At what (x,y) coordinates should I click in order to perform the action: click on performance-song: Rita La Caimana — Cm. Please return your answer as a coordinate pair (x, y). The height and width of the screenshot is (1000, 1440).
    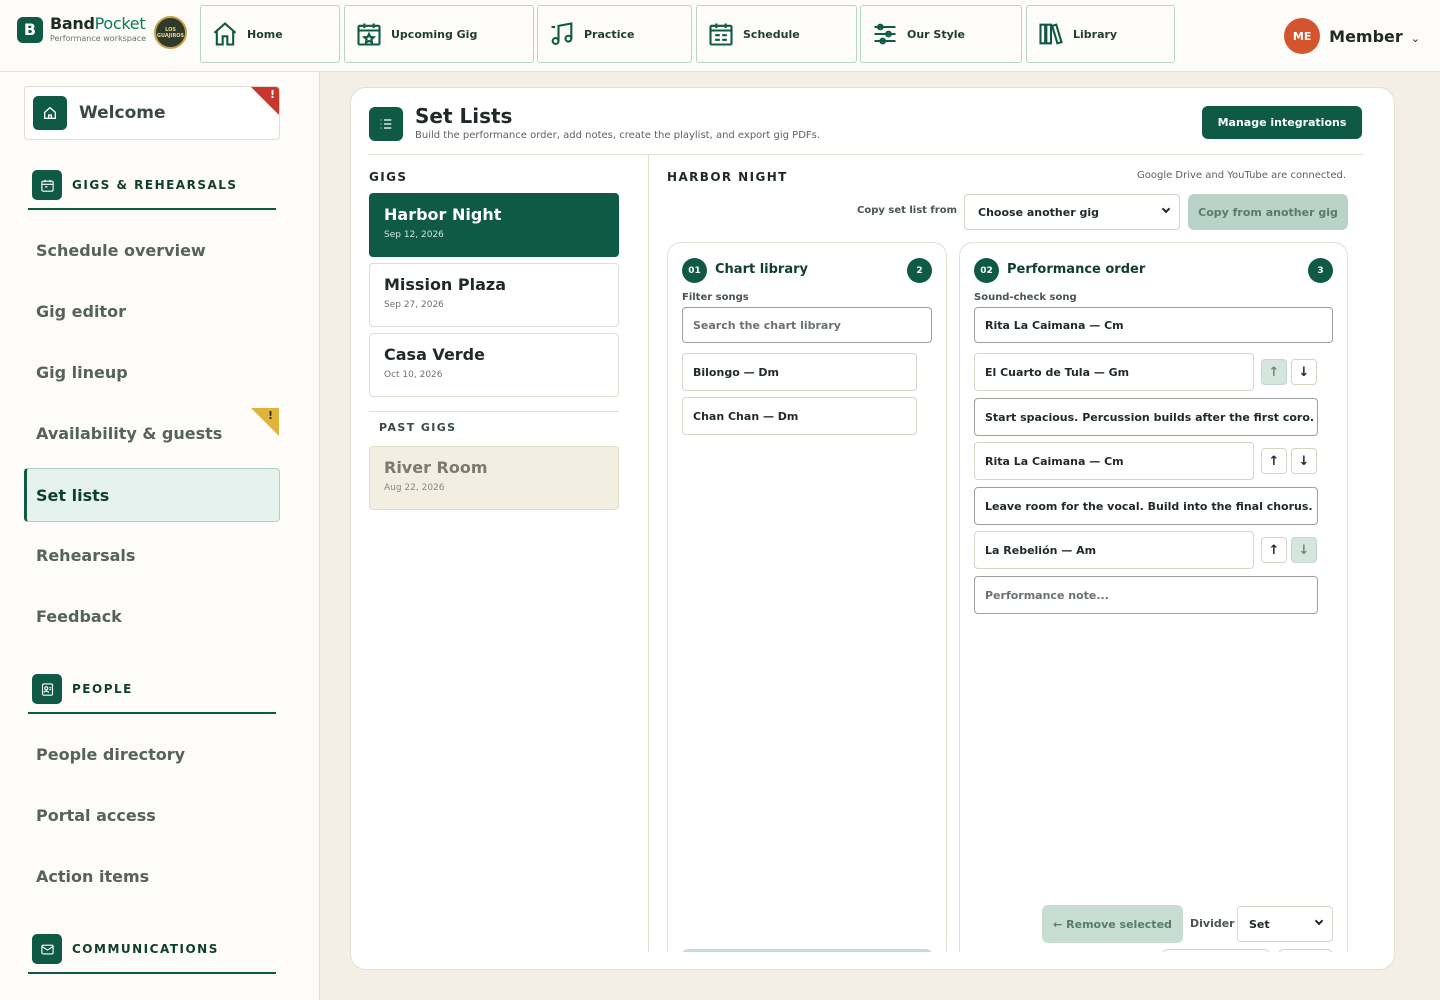
    Looking at the image, I should click on (1114, 461).